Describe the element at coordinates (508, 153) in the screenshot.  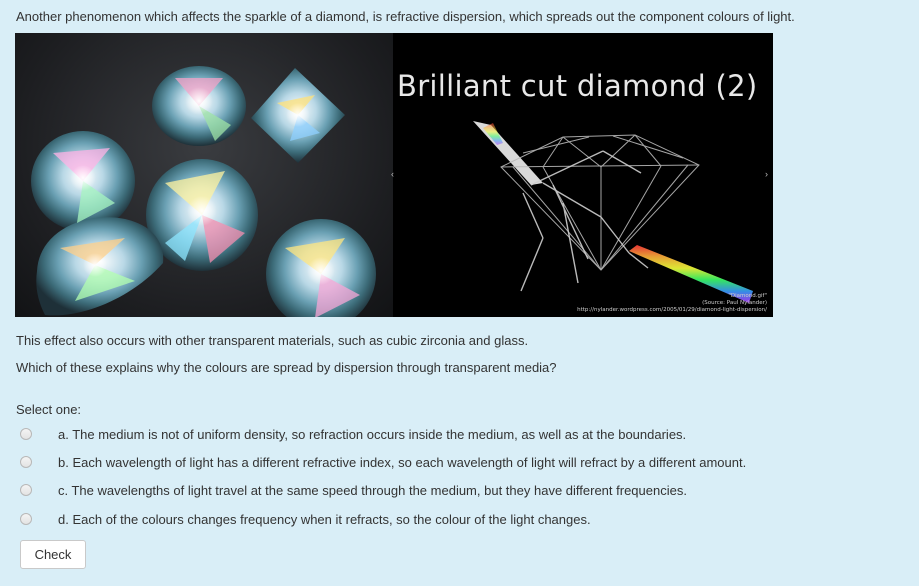
I see `incoming-beam` at that location.